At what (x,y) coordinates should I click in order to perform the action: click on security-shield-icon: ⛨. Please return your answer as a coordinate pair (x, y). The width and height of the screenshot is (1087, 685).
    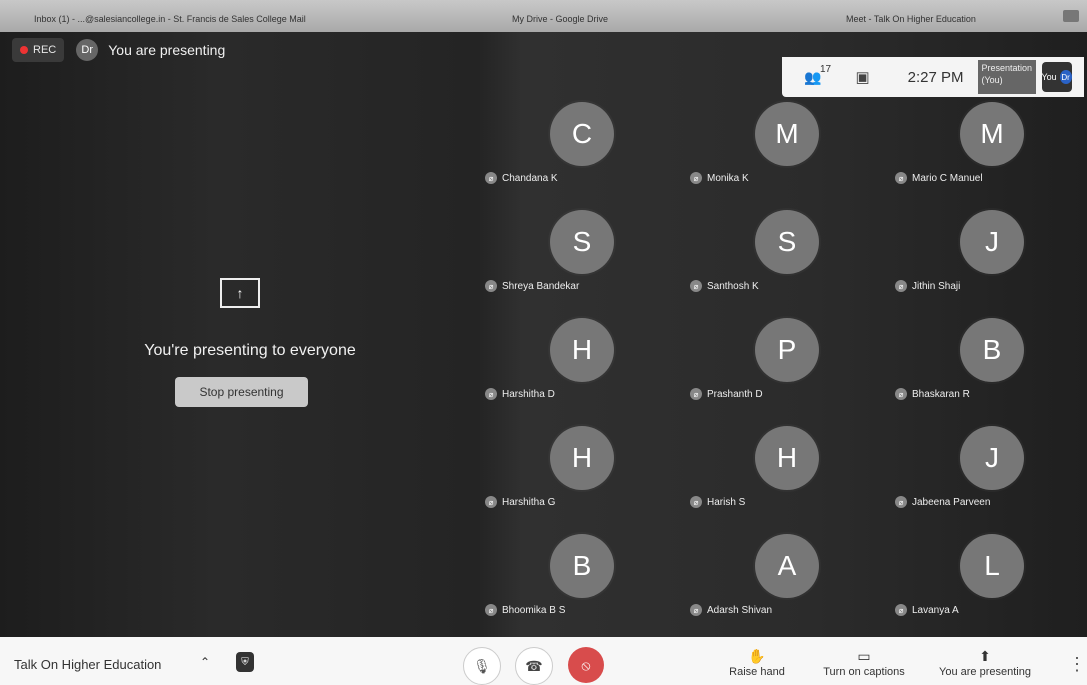
    Looking at the image, I should click on (245, 662).